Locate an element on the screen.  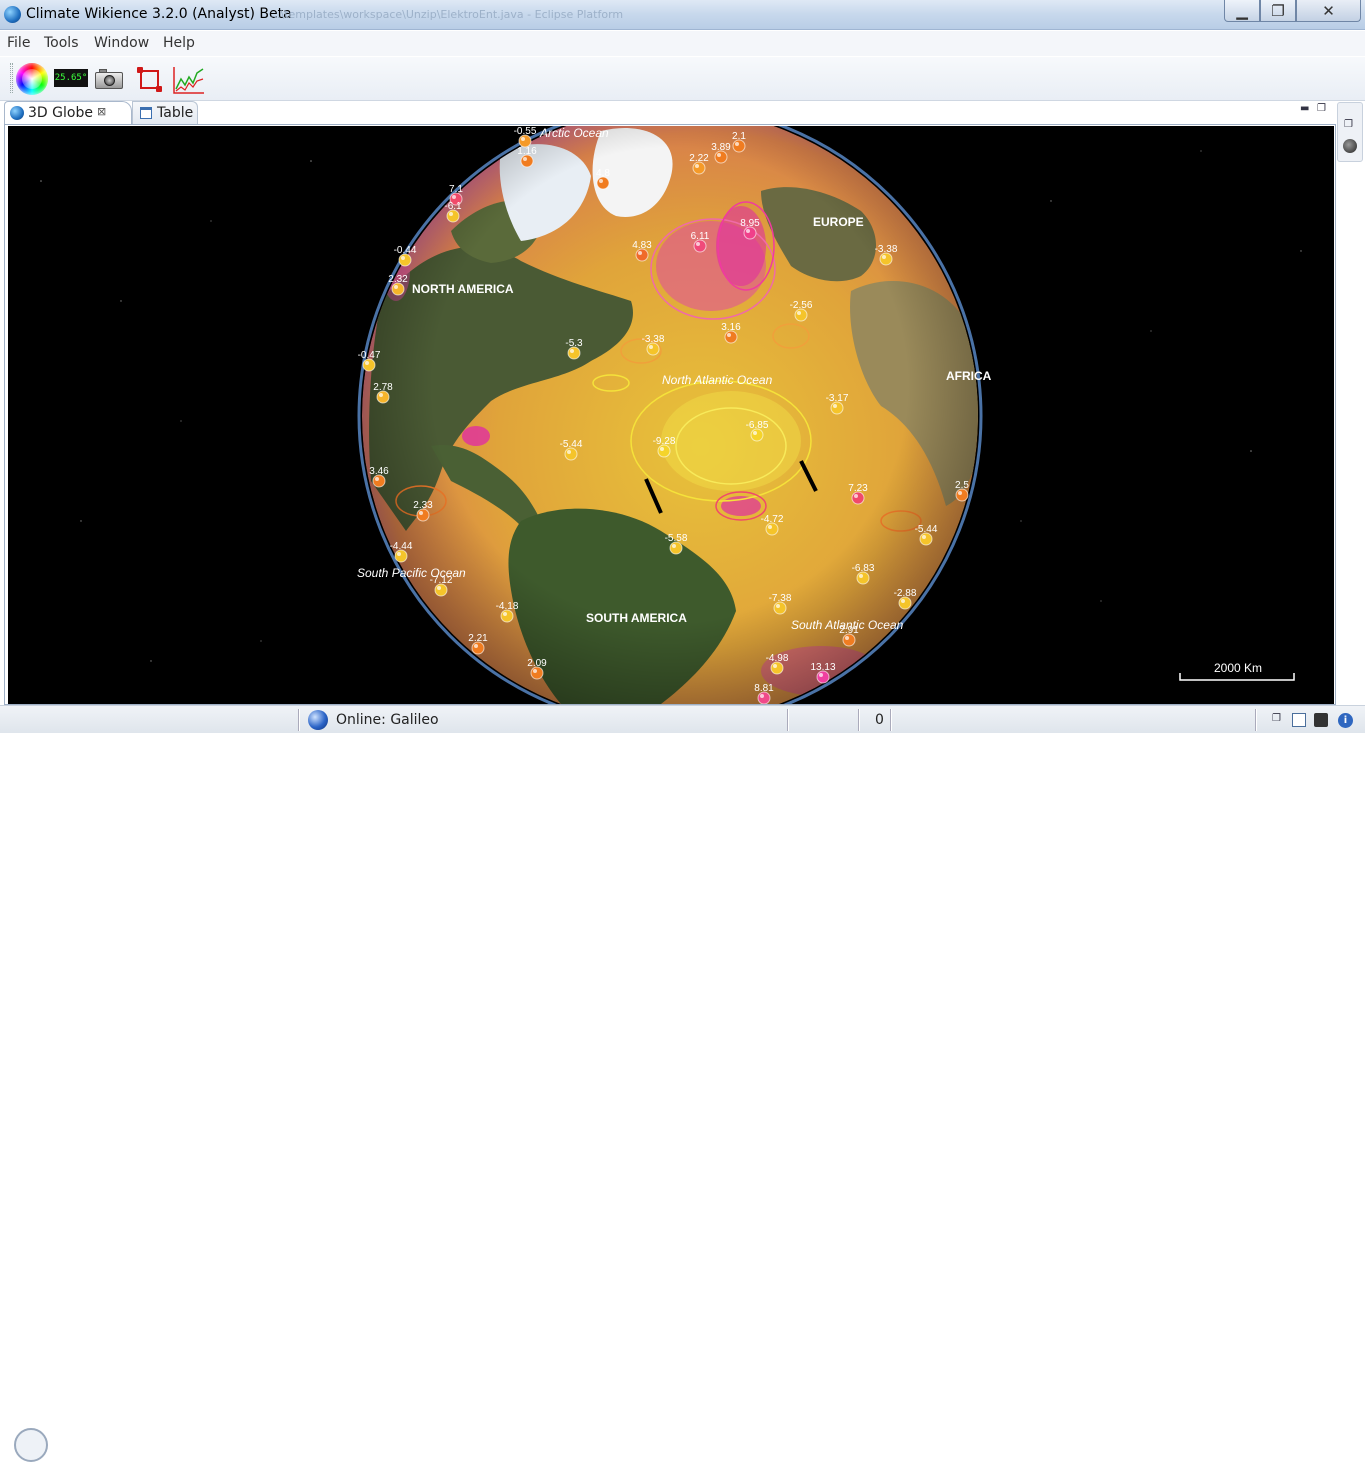
close-tab-icon: ⊠ is located at coordinates (101, 111).